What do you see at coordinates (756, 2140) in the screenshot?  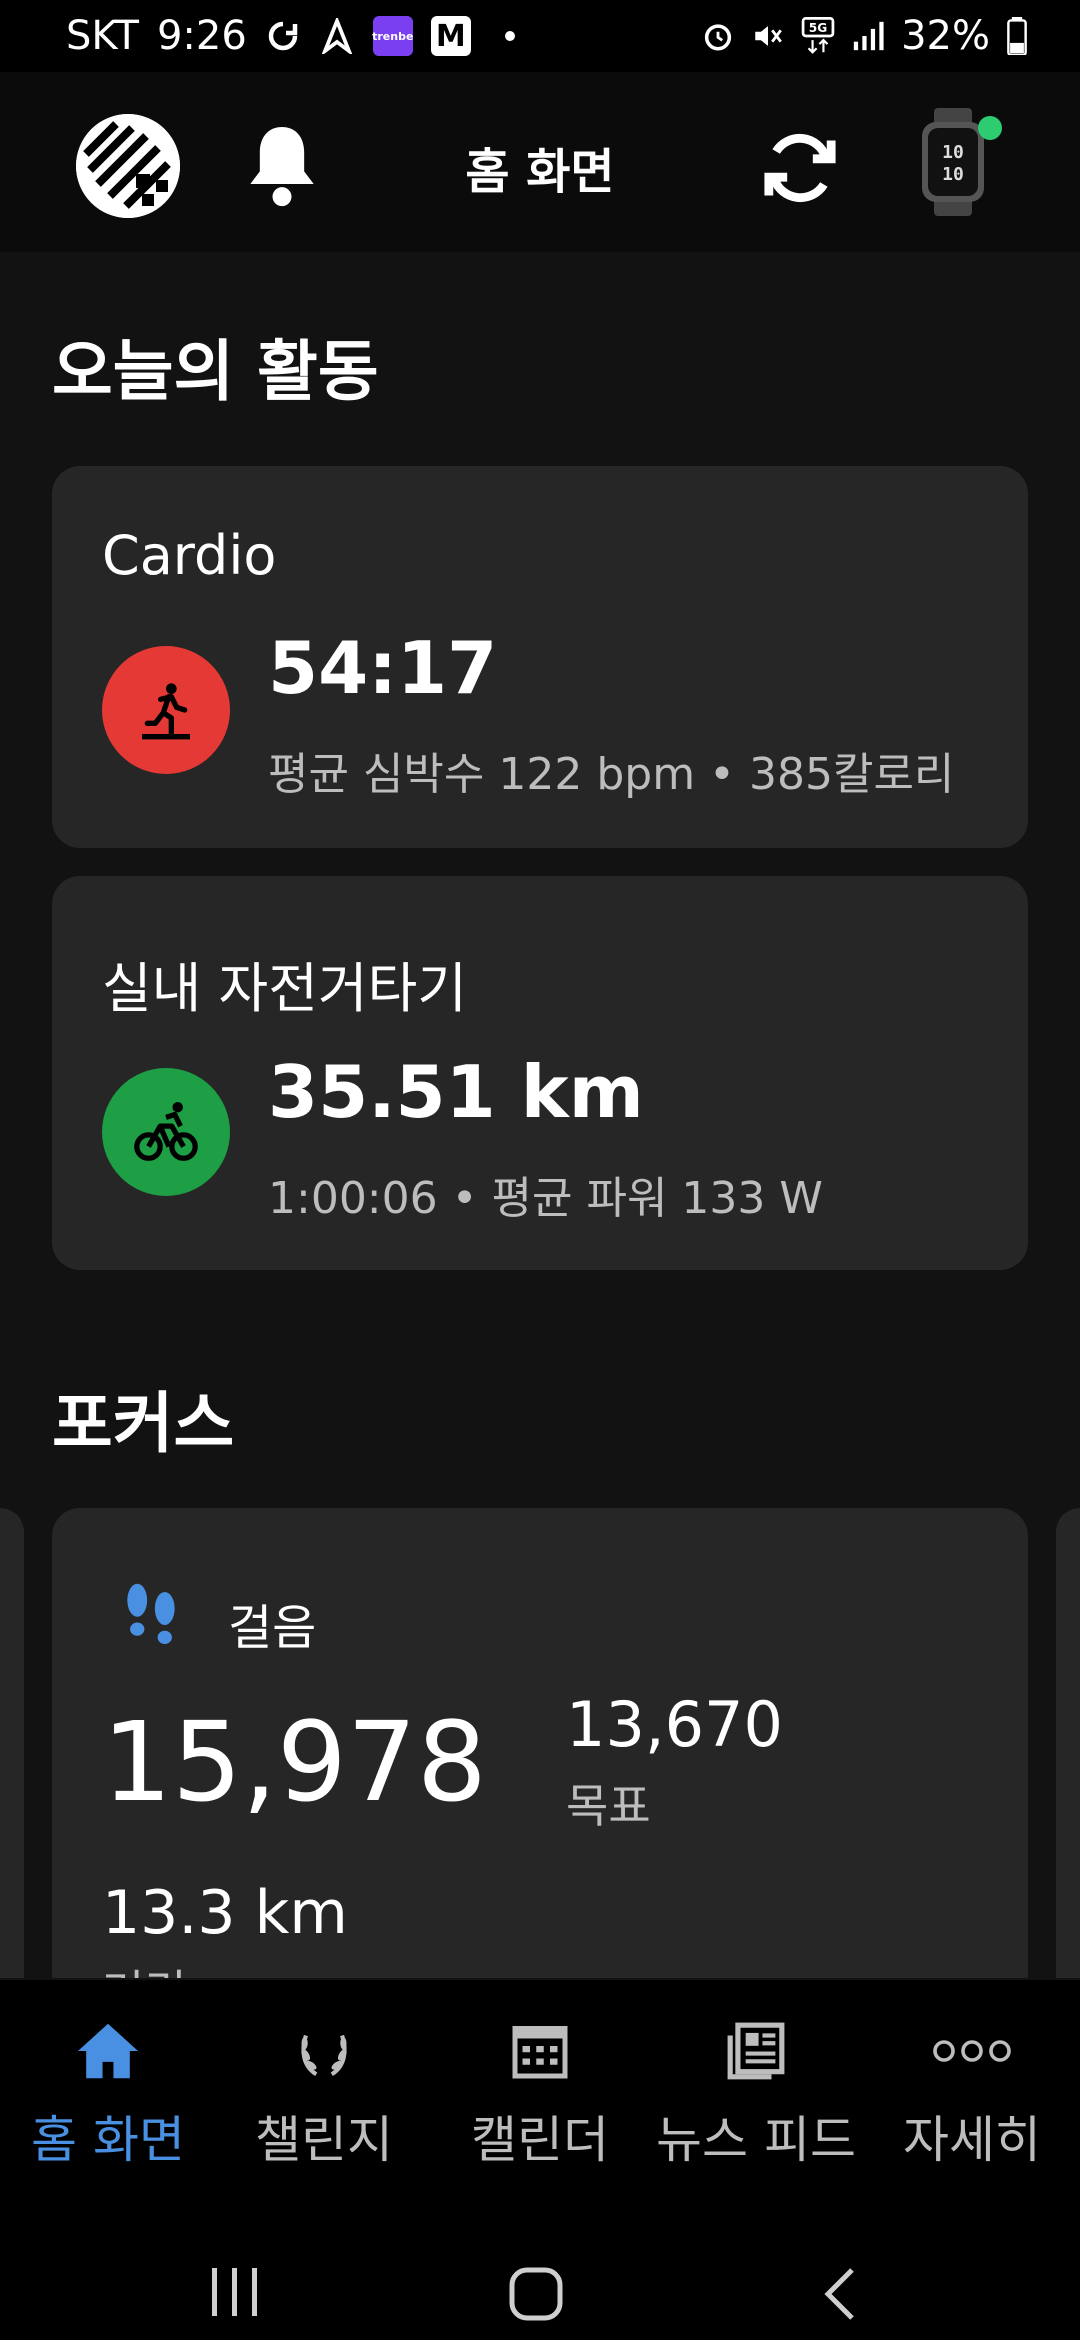 I see `nav-newsfeed-label: 뉴스 피드` at bounding box center [756, 2140].